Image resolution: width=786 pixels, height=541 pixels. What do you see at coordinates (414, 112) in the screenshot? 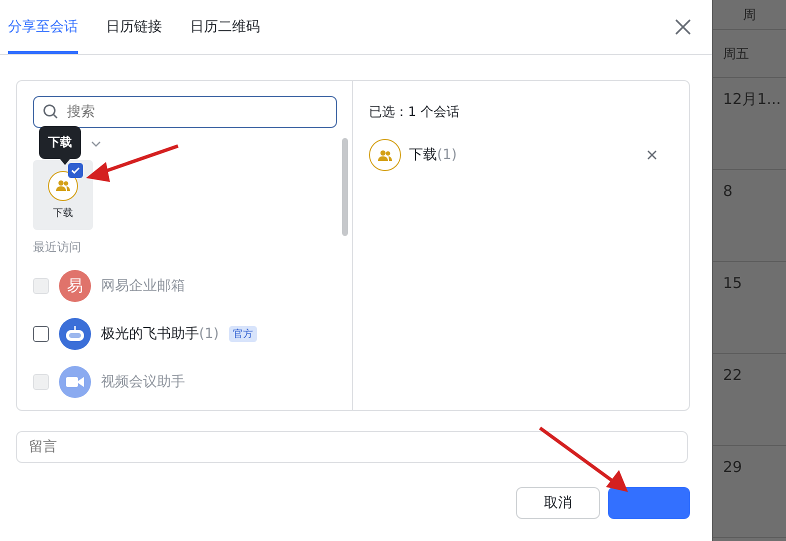
I see `selected-count: 已选：1 个会话` at bounding box center [414, 112].